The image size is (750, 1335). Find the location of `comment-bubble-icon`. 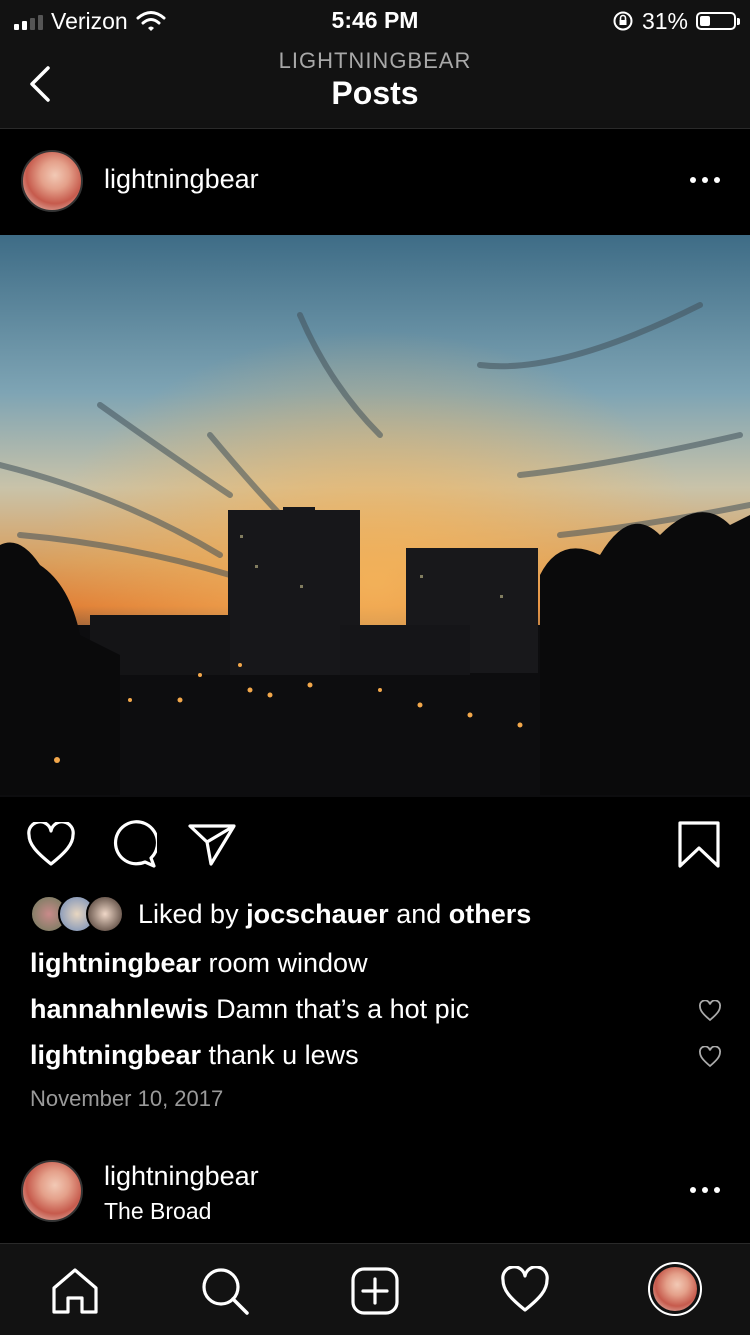

comment-bubble-icon is located at coordinates (132, 845).